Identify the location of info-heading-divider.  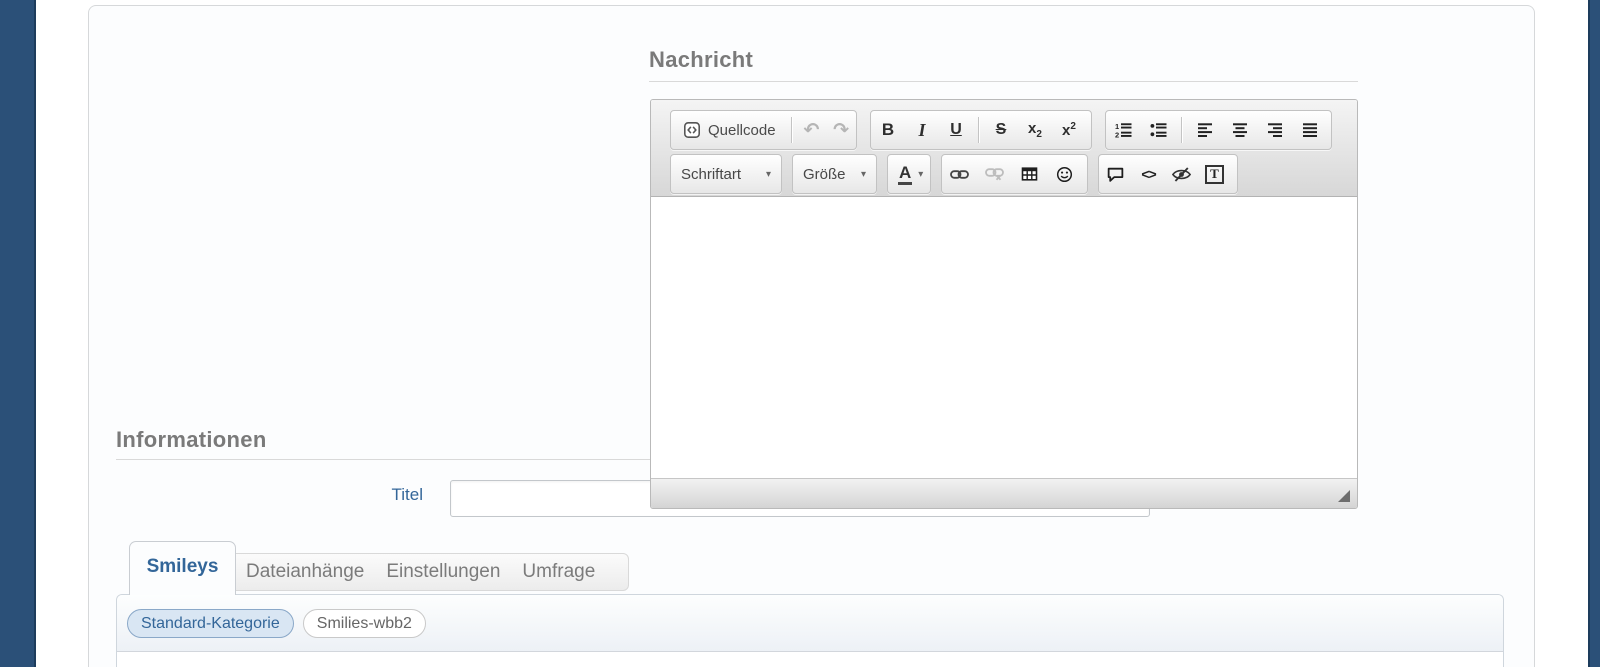
(383, 459).